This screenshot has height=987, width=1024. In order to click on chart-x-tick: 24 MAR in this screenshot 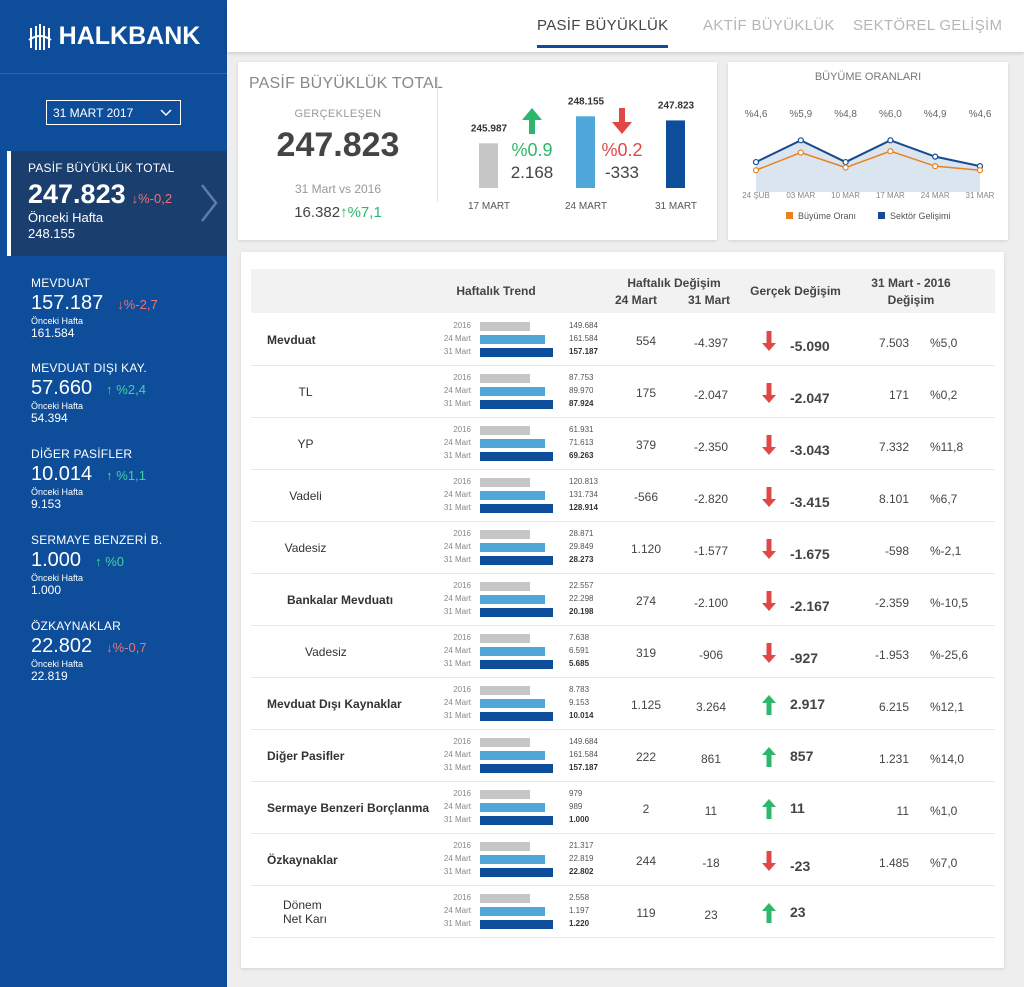, I will do `click(935, 195)`.